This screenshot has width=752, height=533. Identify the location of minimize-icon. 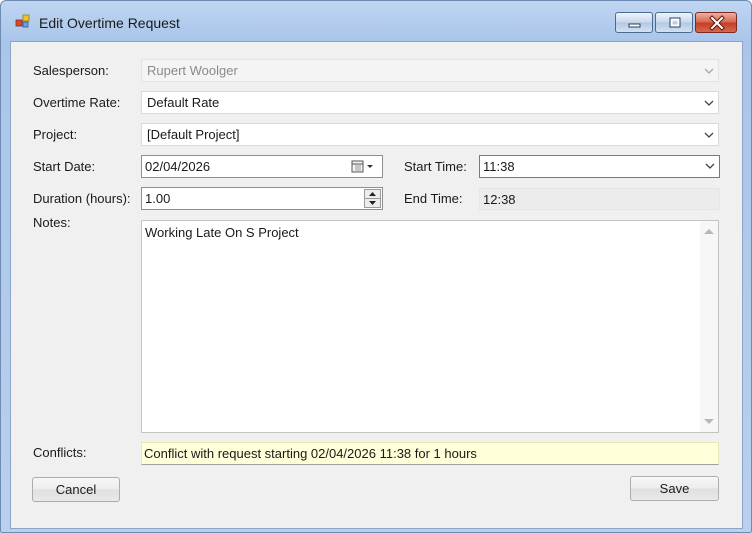
(634, 25).